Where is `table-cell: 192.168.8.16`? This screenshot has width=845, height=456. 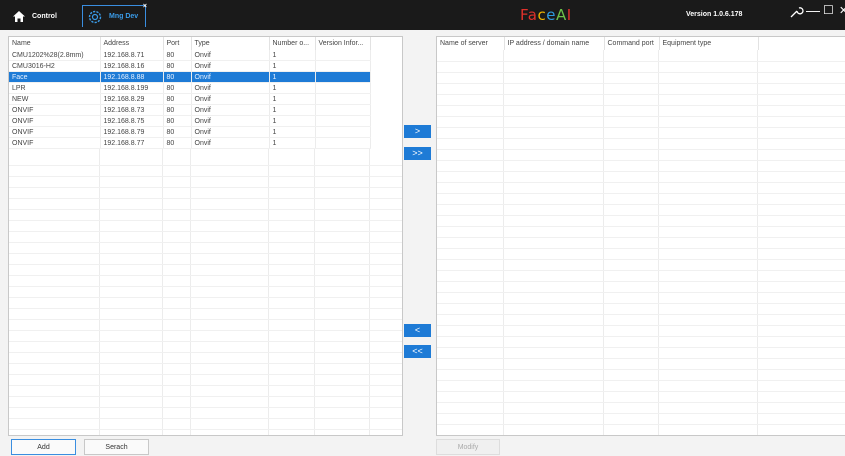 table-cell: 192.168.8.16 is located at coordinates (132, 66).